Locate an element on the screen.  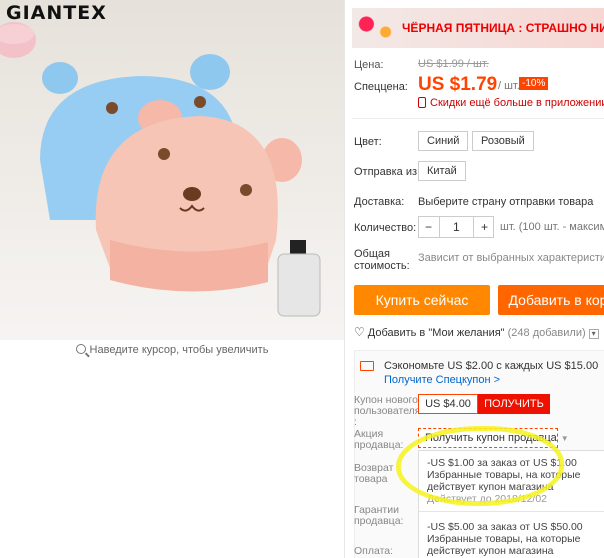
highlight-annotation is located at coordinates (480, 466).